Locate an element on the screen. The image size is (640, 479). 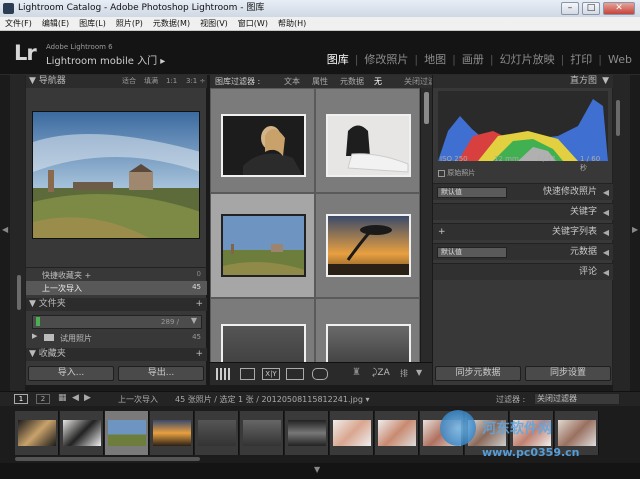
people-view-icon is located at coordinates (320, 374).